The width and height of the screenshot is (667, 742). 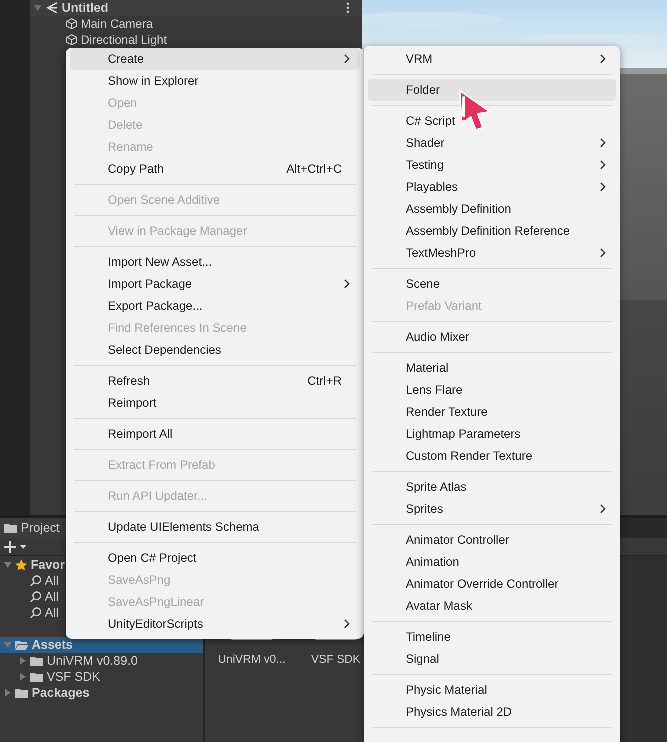 I want to click on tree-label: Packages, so click(x=61, y=693).